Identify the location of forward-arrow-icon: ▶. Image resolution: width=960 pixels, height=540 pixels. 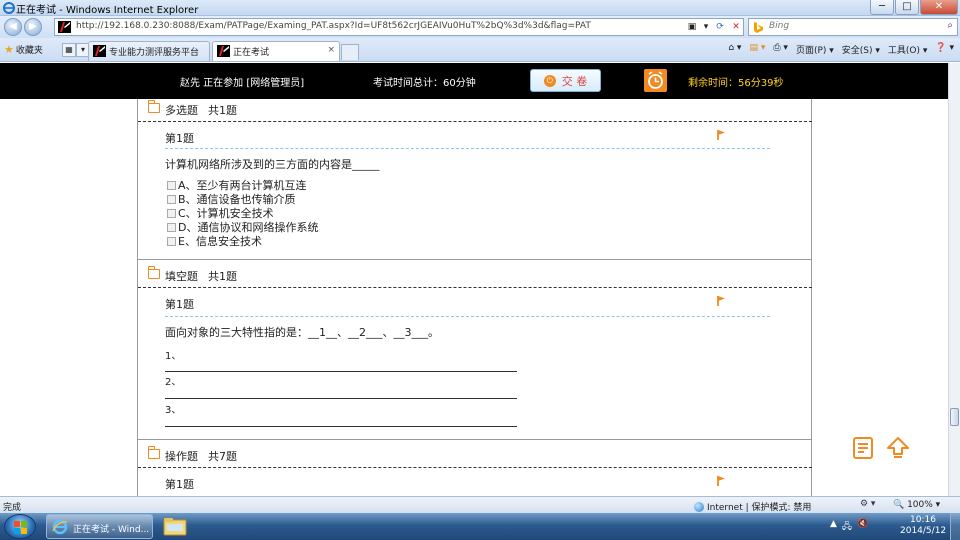
(33, 26).